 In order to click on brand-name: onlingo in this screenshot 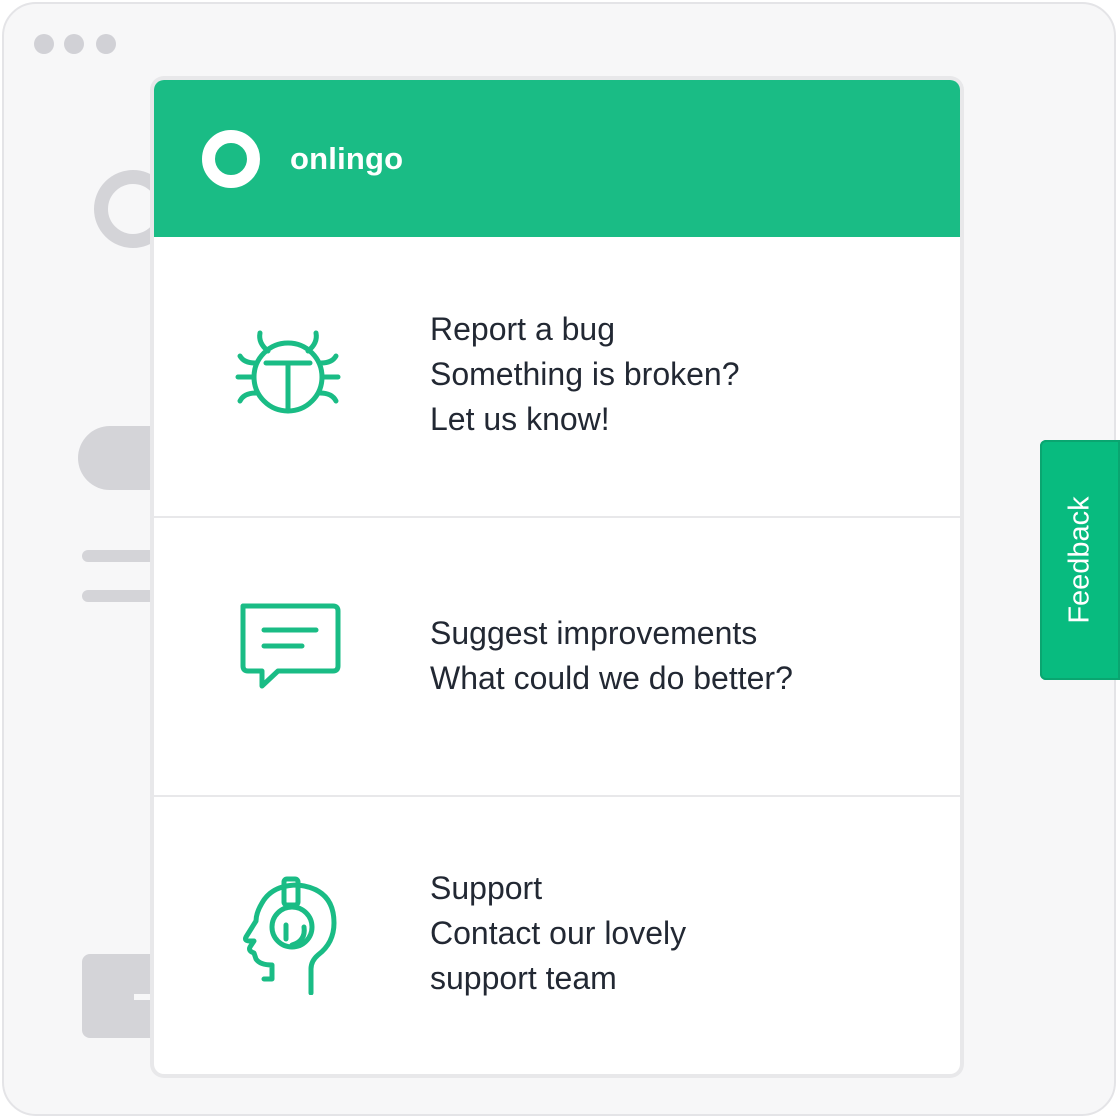, I will do `click(347, 158)`.